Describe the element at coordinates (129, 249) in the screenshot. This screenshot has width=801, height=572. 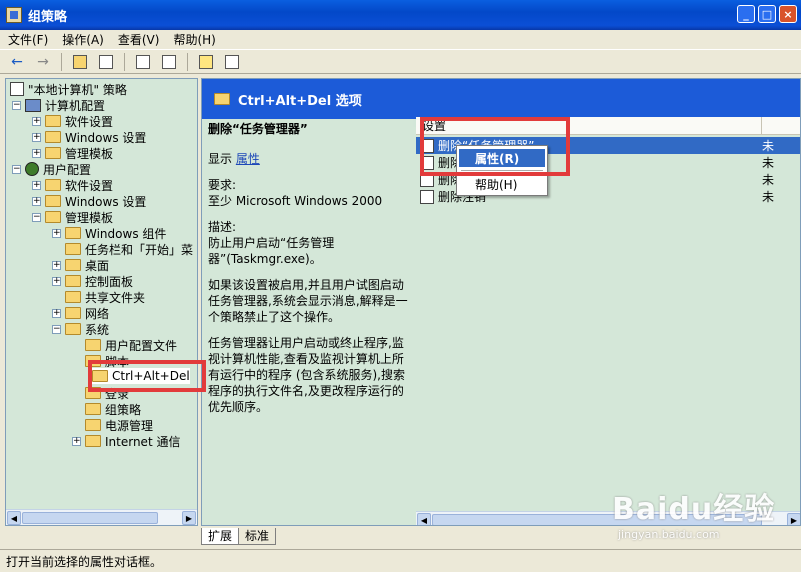
I see `tree-node-taskbar-start: 任务栏和「开始」菜` at that location.